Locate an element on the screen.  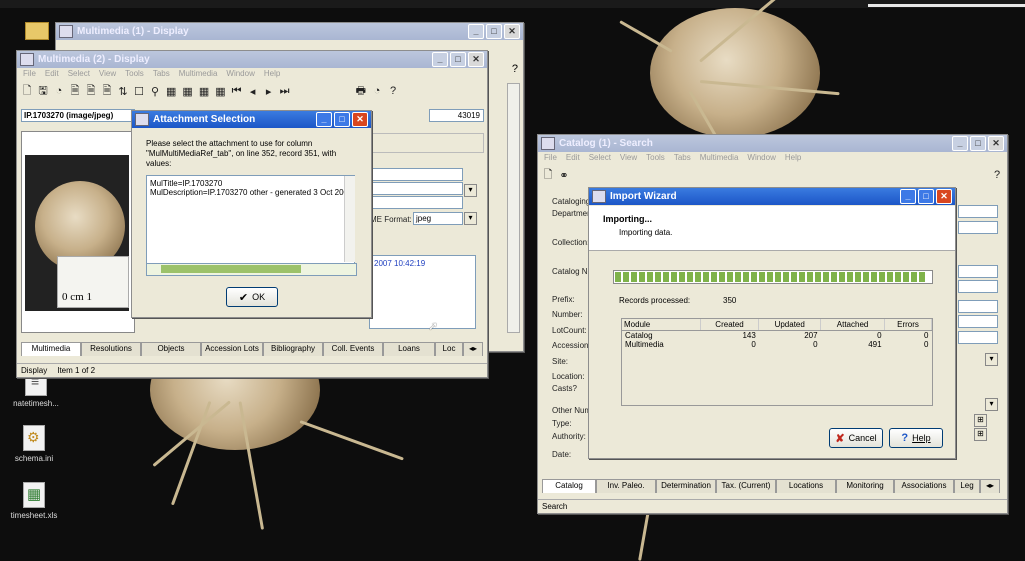
tab-associations: Associations is located at coordinates (924, 486).